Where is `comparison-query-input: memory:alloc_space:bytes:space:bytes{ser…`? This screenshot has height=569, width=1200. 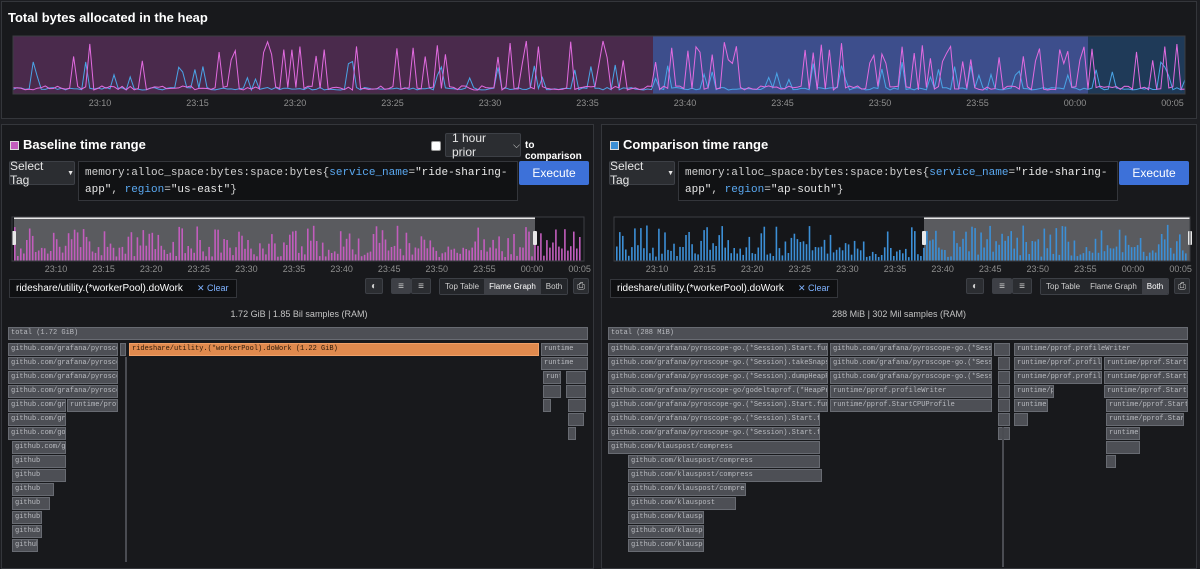
comparison-query-input: memory:alloc_space:bytes:space:bytes{ser… is located at coordinates (898, 181).